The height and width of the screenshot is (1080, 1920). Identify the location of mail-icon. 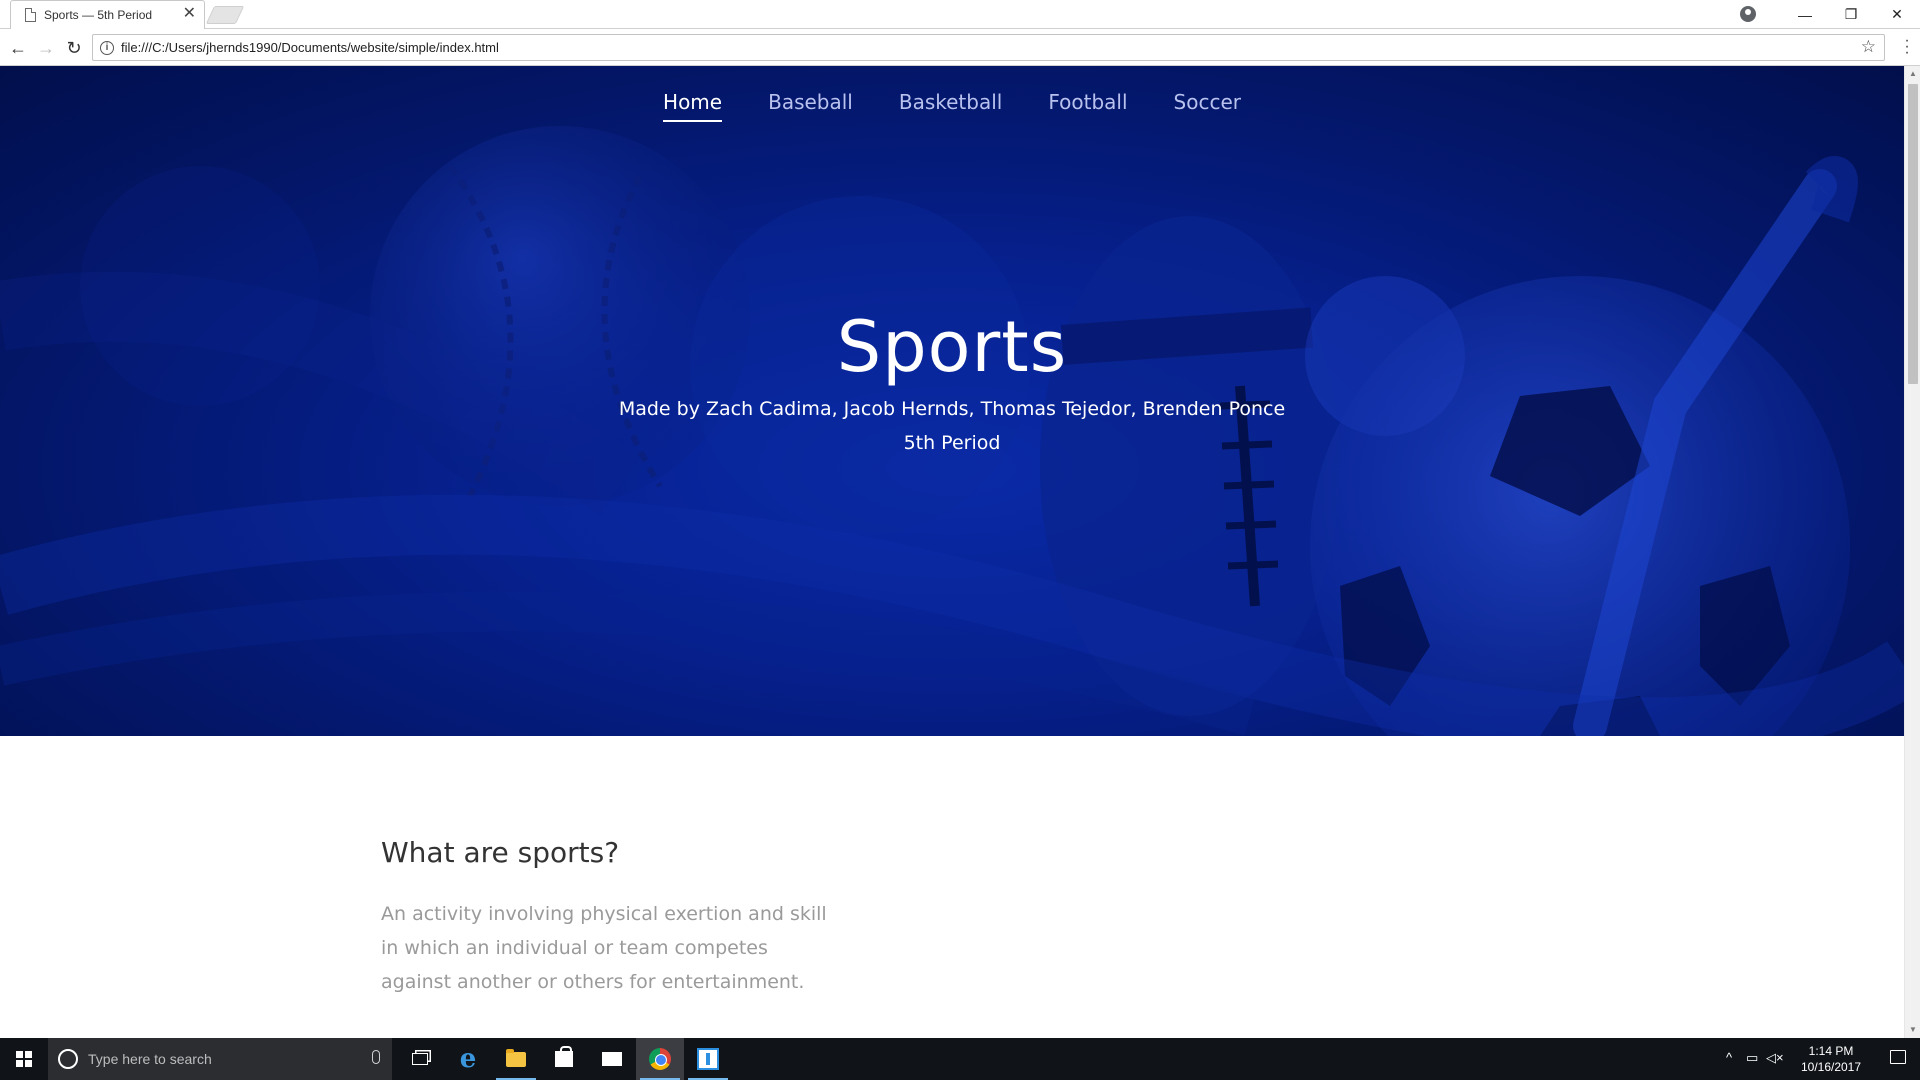
(612, 1059).